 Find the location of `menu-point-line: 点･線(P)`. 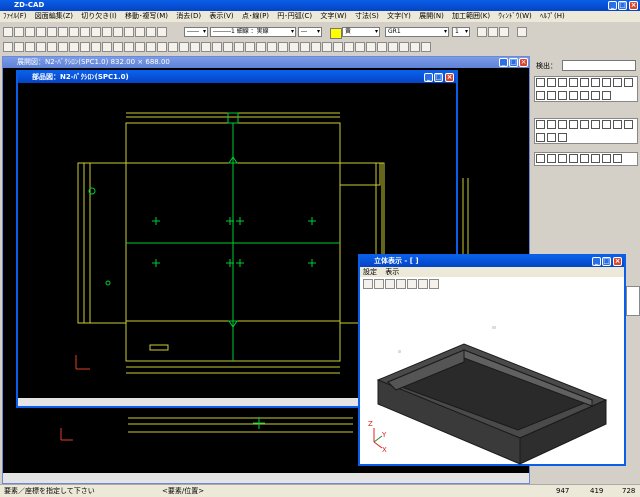

menu-point-line: 点･線(P) is located at coordinates (255, 16).